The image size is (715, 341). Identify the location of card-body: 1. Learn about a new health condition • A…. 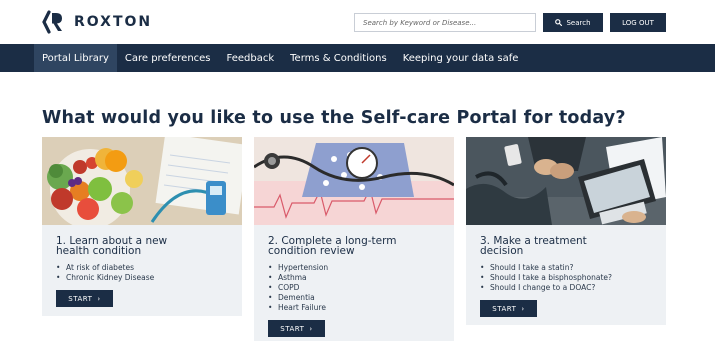
(142, 272).